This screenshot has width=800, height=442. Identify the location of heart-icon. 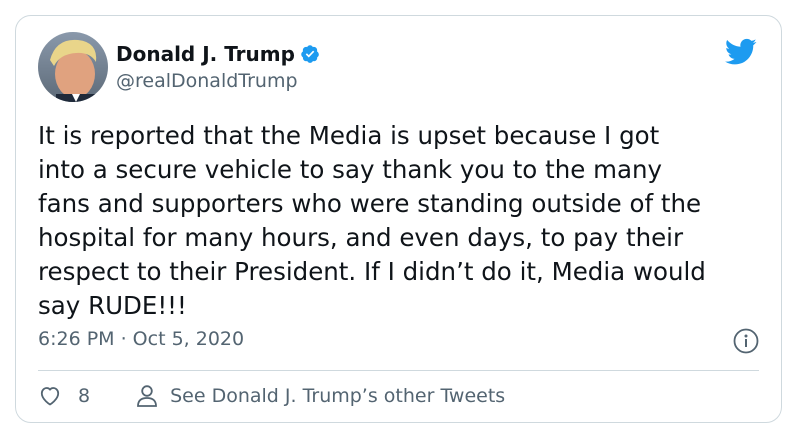
(50, 396).